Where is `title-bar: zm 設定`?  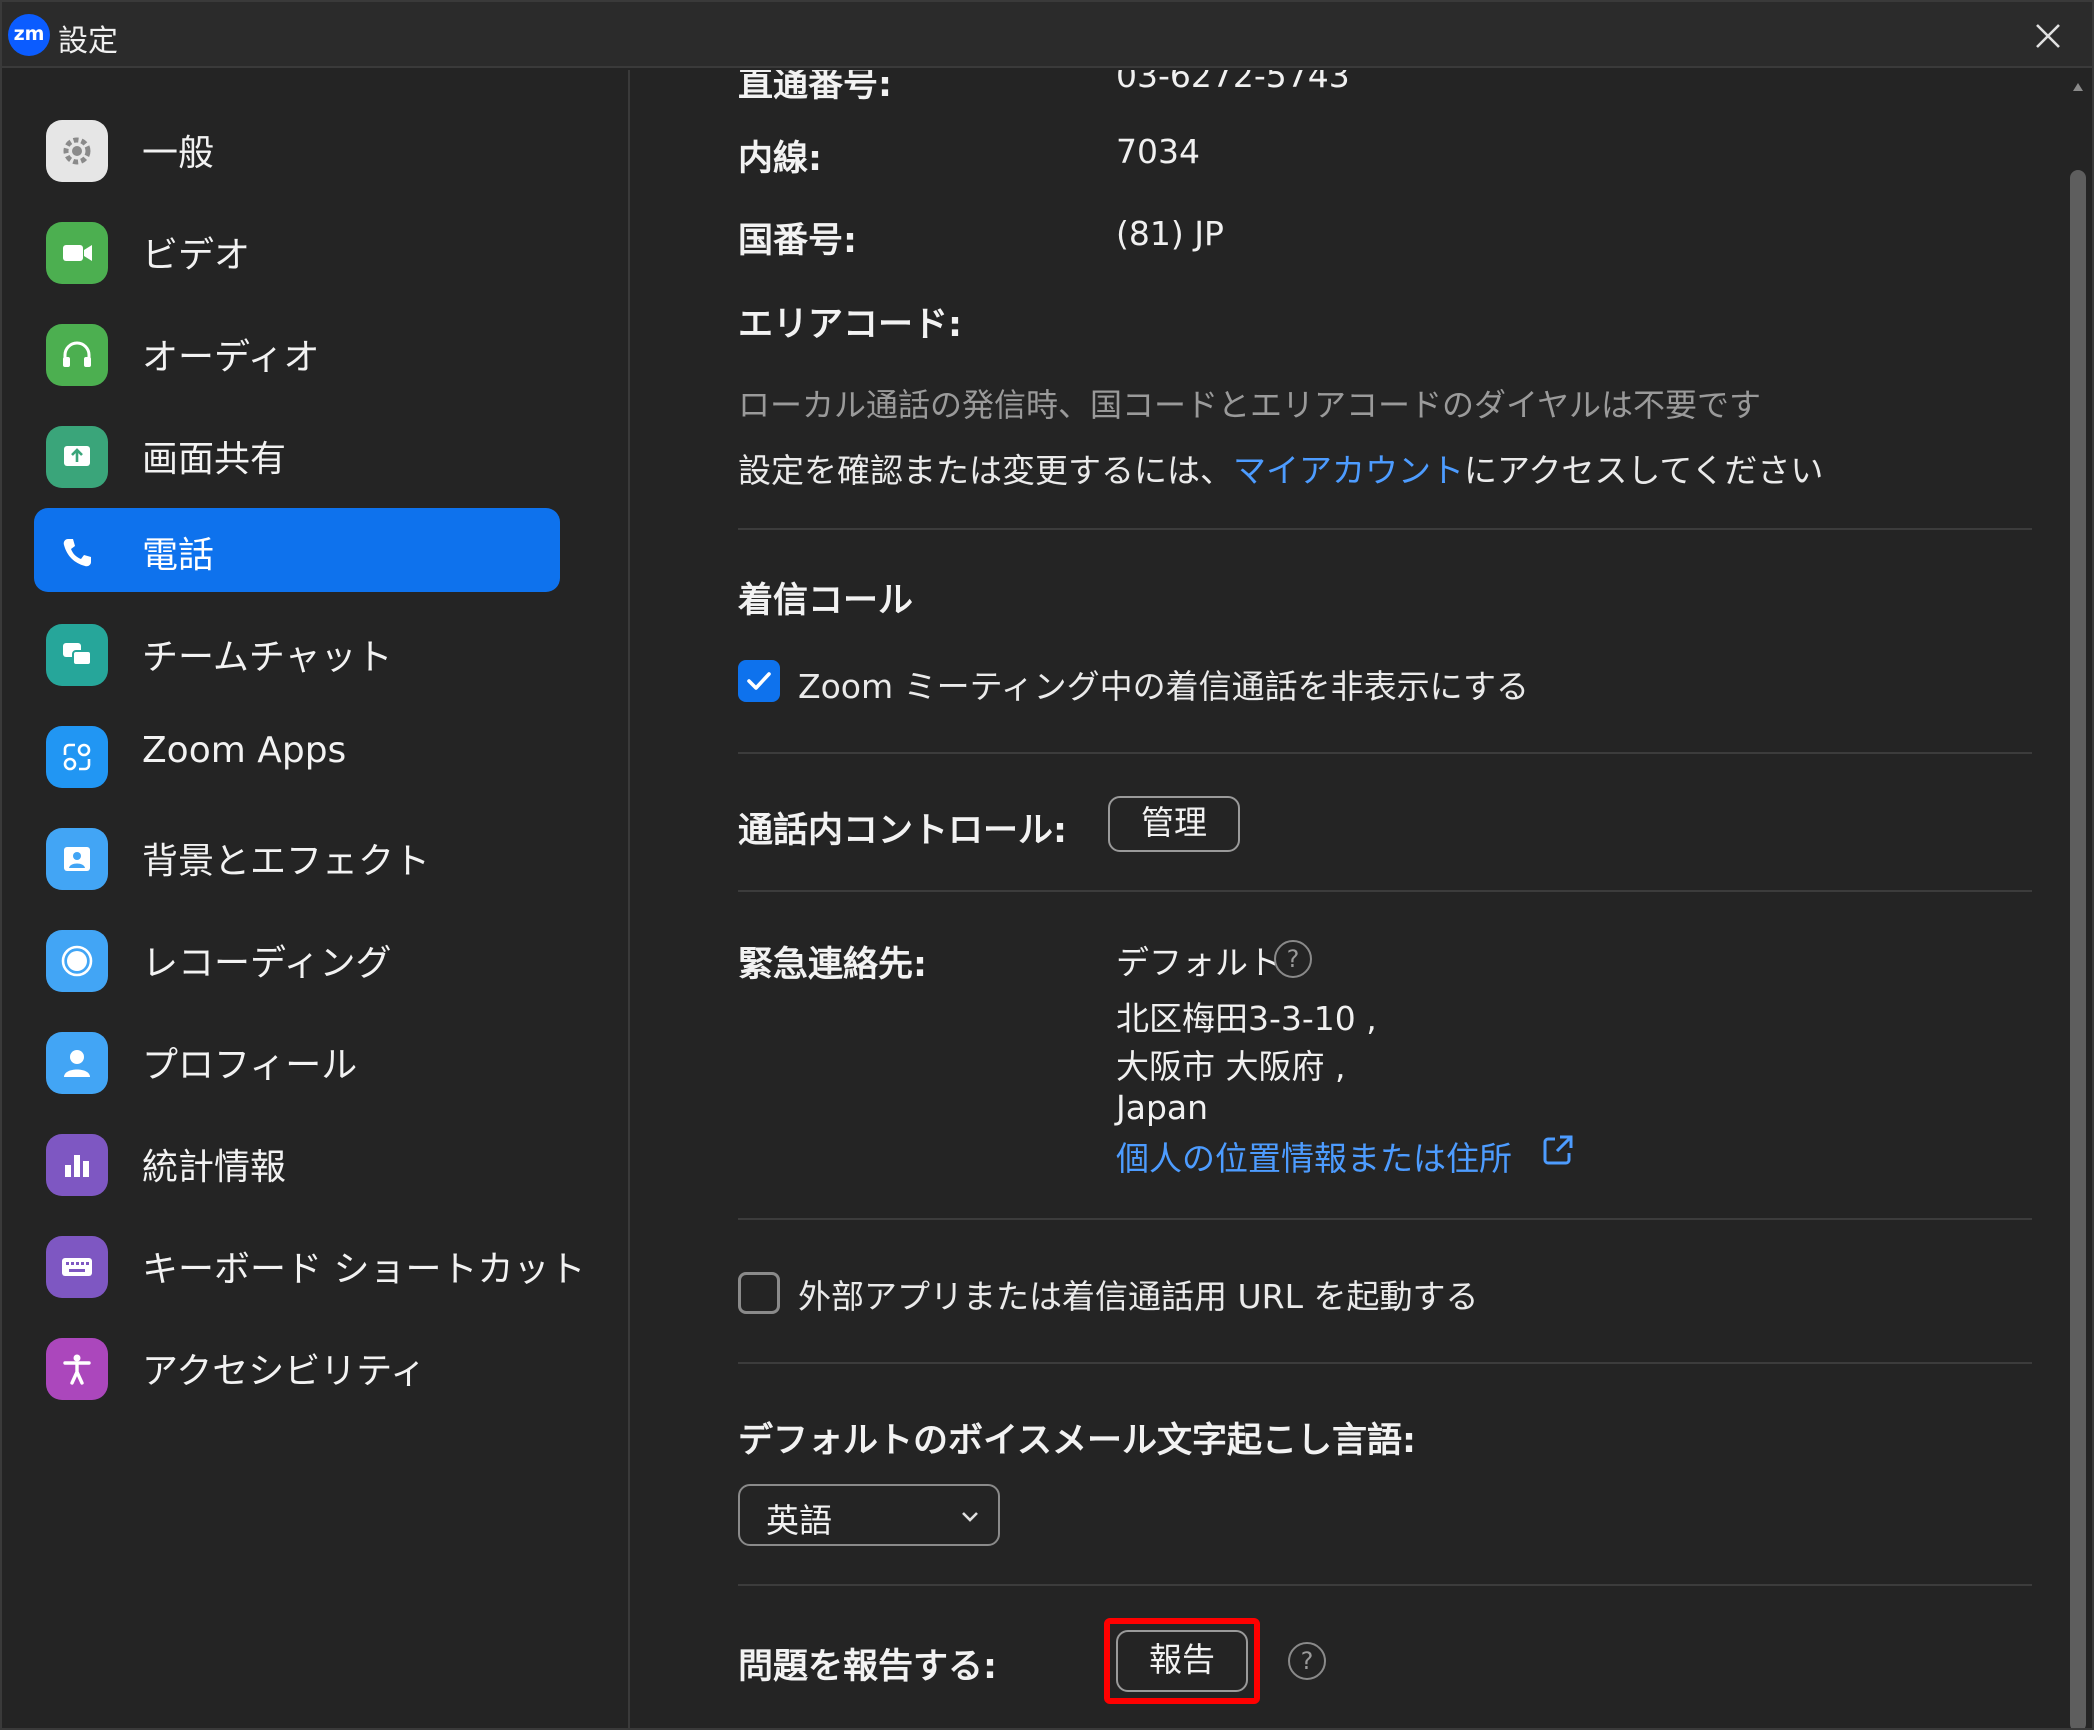 title-bar: zm 設定 is located at coordinates (1047, 35).